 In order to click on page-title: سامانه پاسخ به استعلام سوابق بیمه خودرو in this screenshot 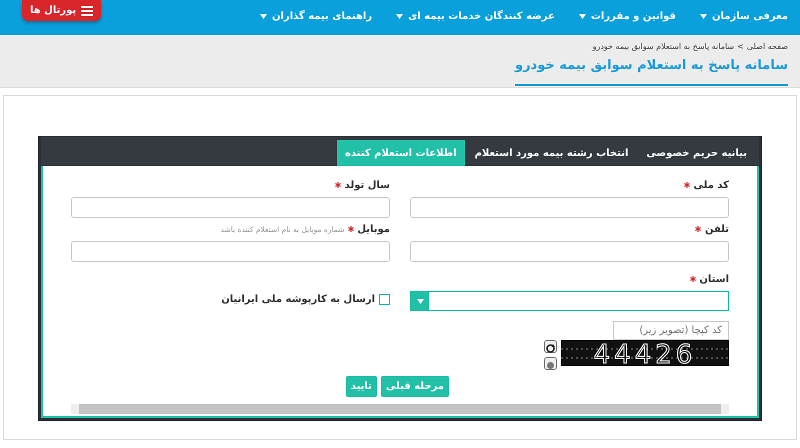, I will do `click(651, 71)`.